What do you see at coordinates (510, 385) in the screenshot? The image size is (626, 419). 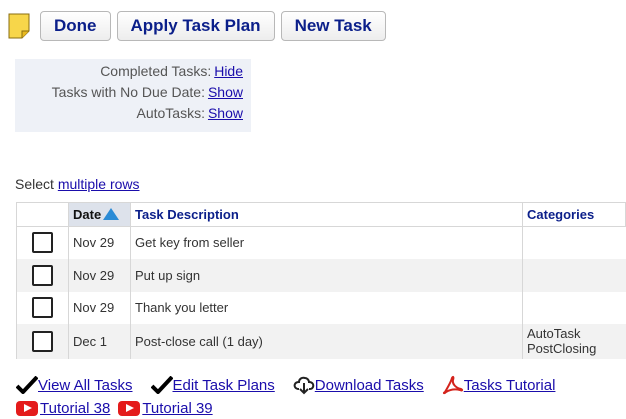 I see `tasks-tutorial-link: Tasks Tutorial` at bounding box center [510, 385].